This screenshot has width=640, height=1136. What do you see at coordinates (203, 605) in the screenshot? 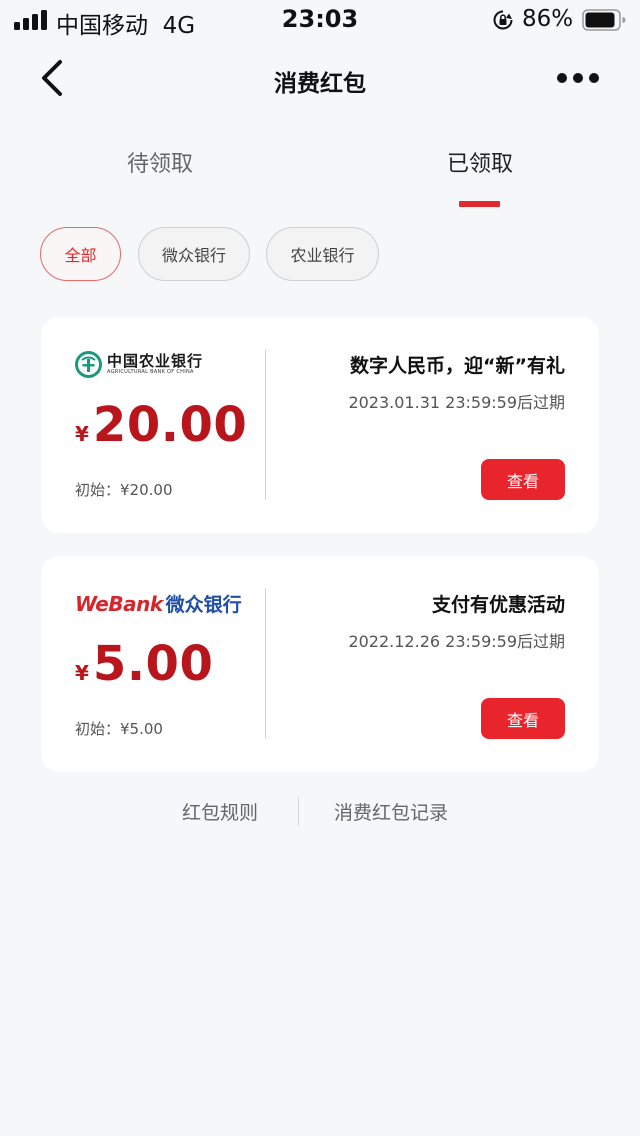
I see `bank-name: 微众银行` at bounding box center [203, 605].